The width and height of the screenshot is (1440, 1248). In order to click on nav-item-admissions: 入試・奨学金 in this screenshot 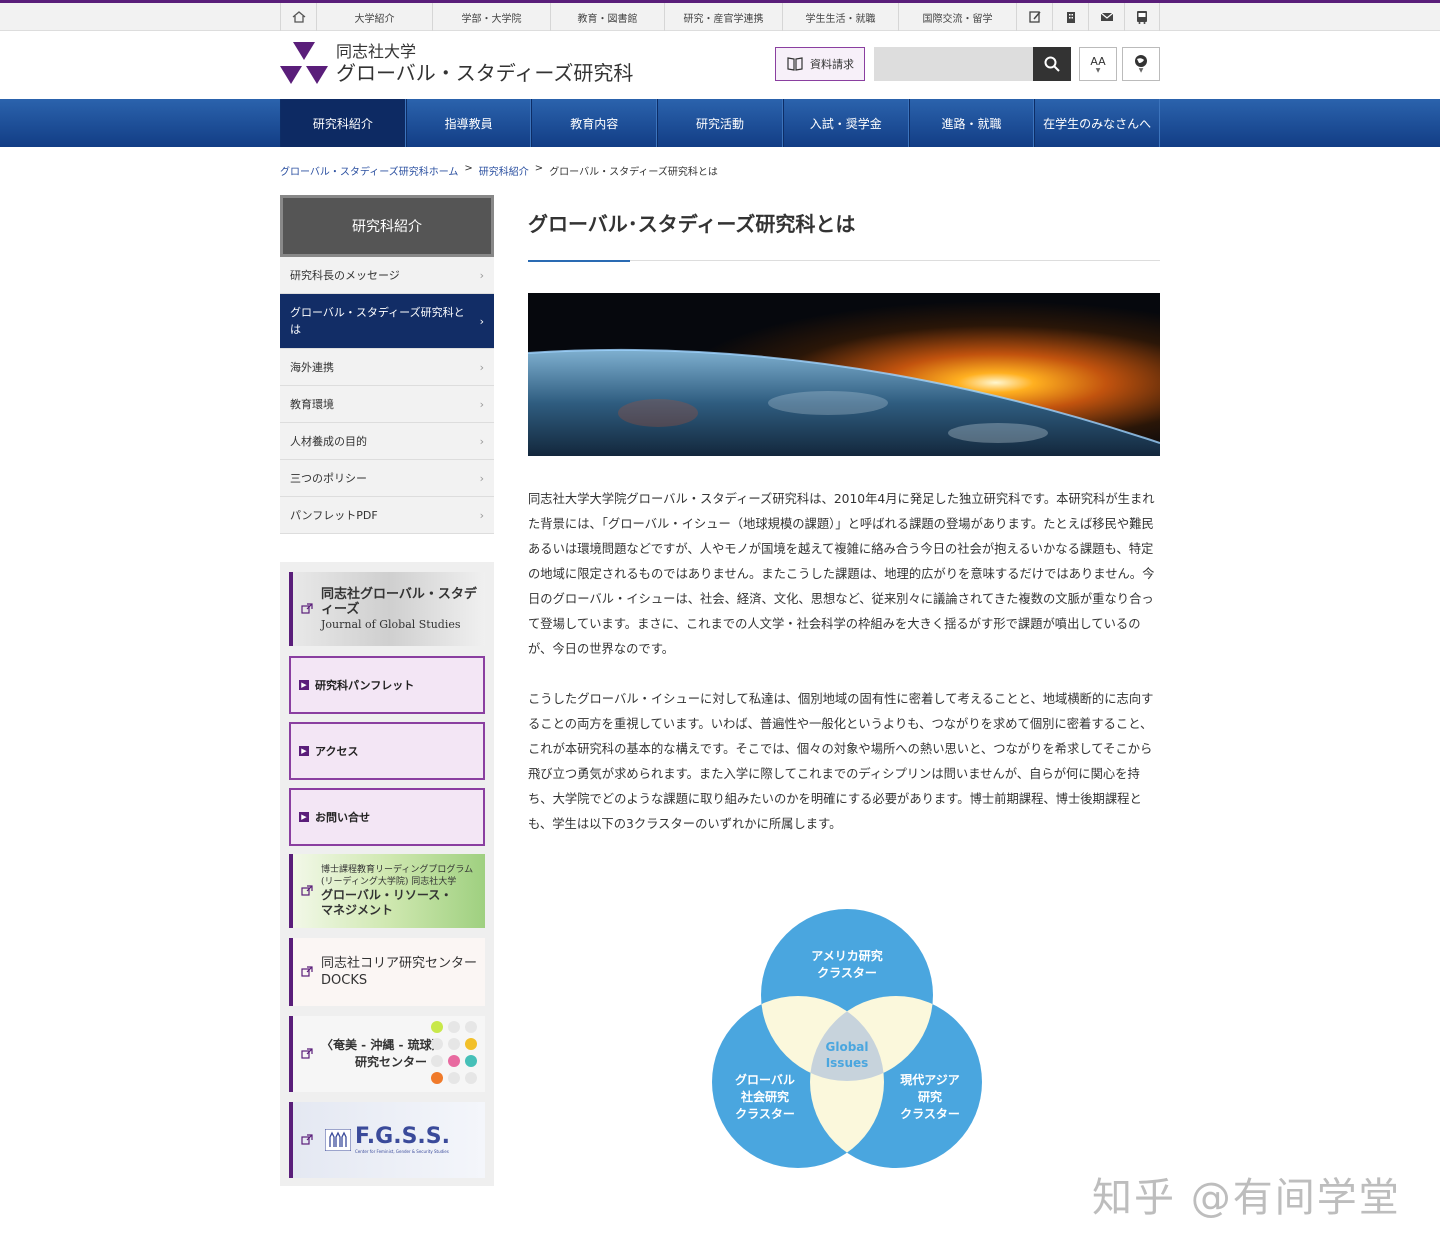, I will do `click(845, 123)`.